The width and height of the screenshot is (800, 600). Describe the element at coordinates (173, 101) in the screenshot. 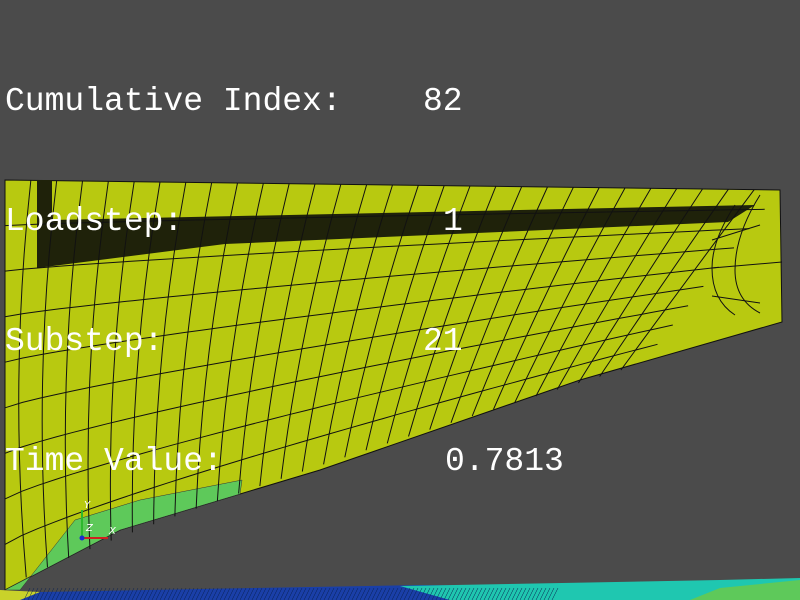

I see `cumulative-index-label: Cumulative Index:` at that location.